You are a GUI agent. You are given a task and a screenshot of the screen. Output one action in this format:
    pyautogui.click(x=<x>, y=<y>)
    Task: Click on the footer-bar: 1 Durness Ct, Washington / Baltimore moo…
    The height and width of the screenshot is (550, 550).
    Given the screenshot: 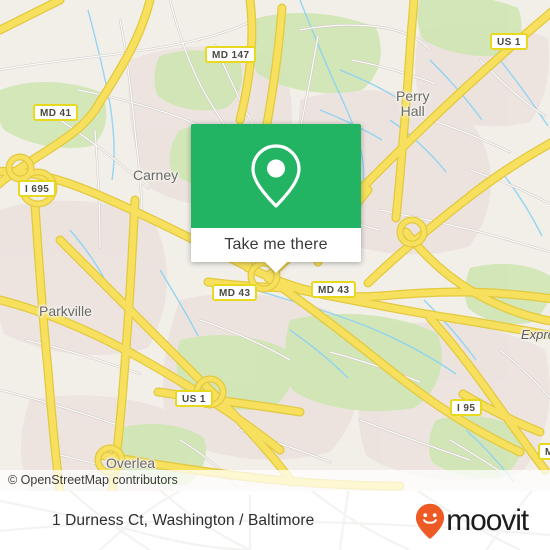 What is the action you would take?
    pyautogui.click(x=275, y=520)
    